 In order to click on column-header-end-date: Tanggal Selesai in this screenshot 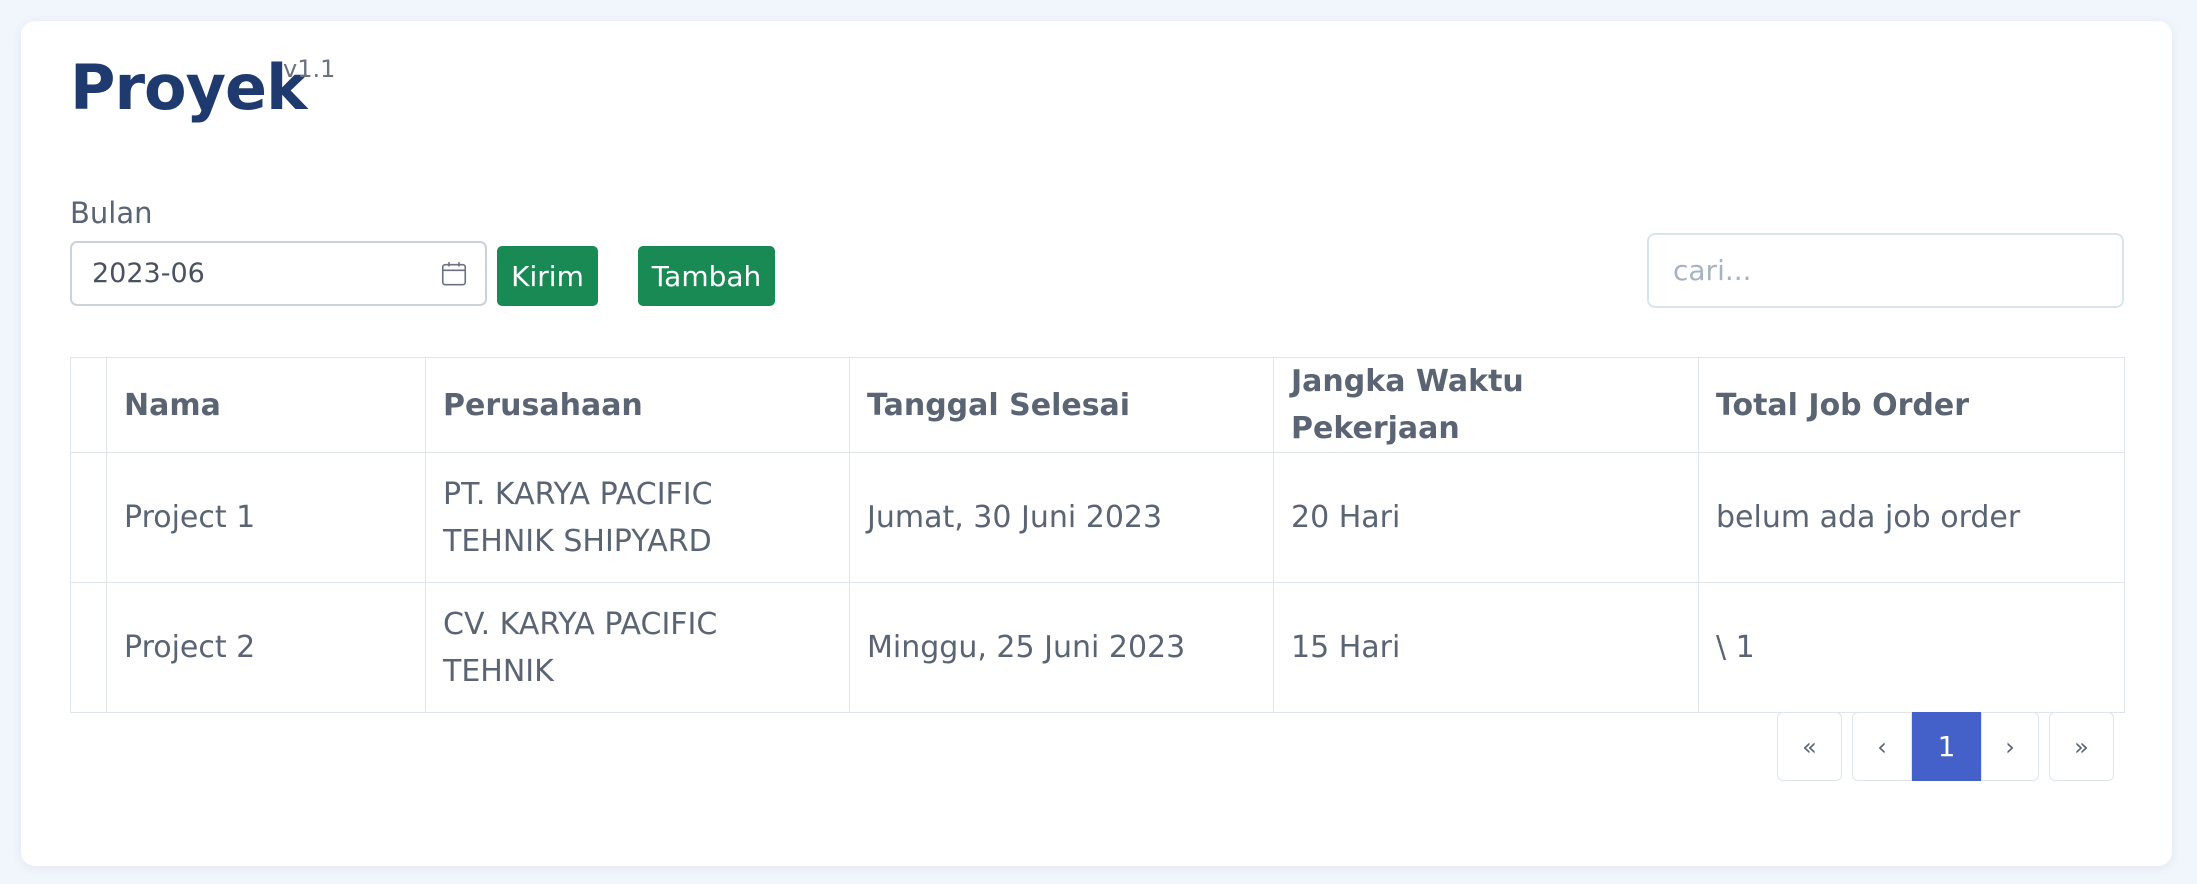, I will do `click(1061, 405)`.